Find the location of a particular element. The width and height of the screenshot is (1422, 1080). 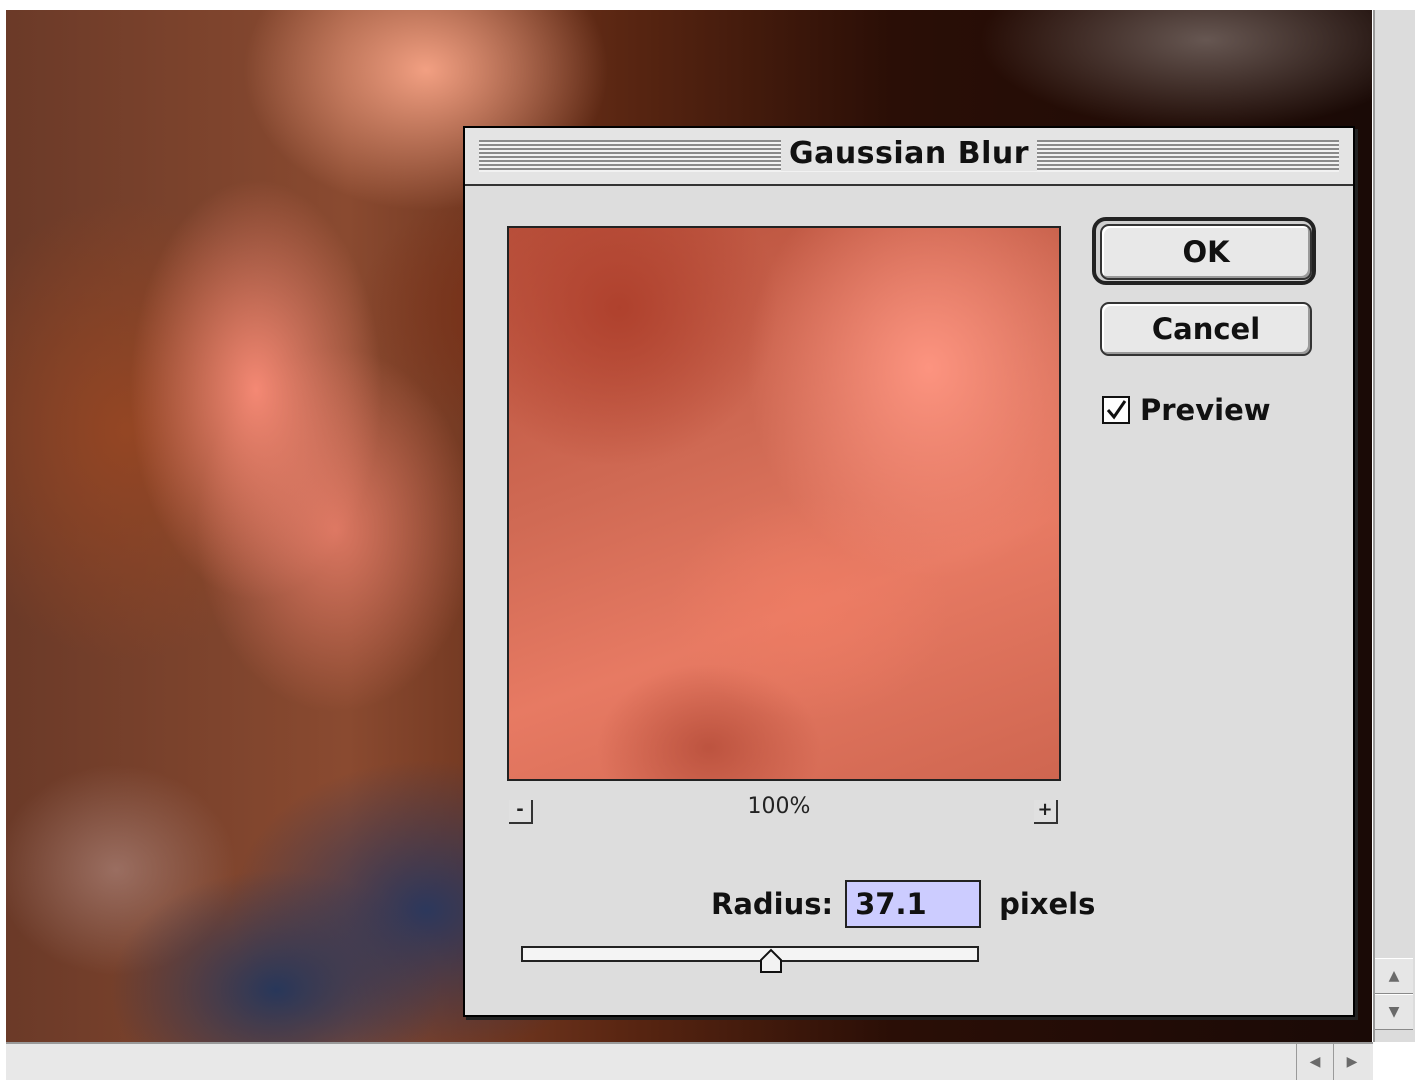

checkmark-icon is located at coordinates (1116, 410).